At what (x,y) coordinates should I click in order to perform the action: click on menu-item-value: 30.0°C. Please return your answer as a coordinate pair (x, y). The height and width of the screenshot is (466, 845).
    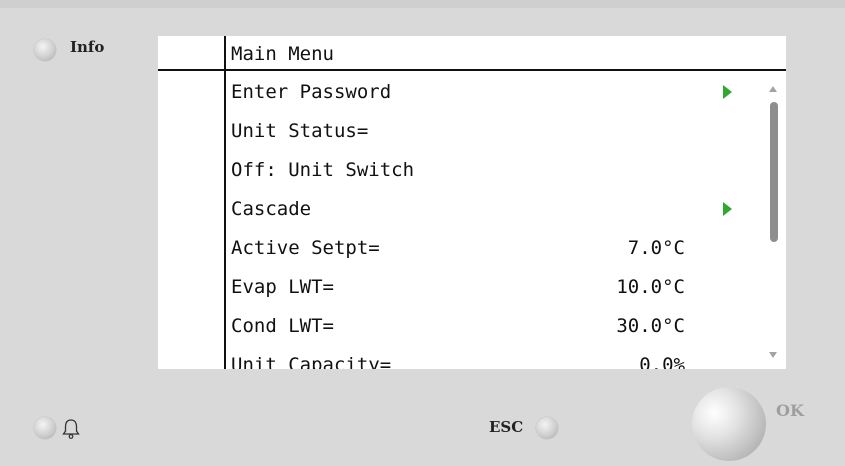
    Looking at the image, I should click on (650, 326).